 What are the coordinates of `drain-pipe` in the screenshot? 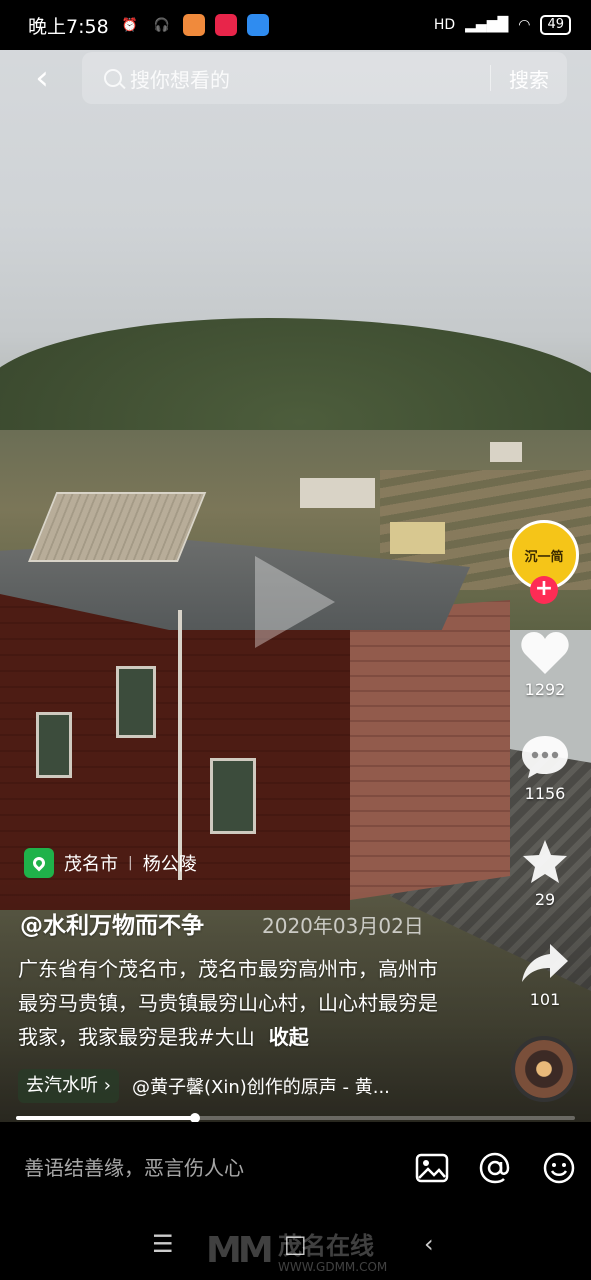 It's located at (180, 745).